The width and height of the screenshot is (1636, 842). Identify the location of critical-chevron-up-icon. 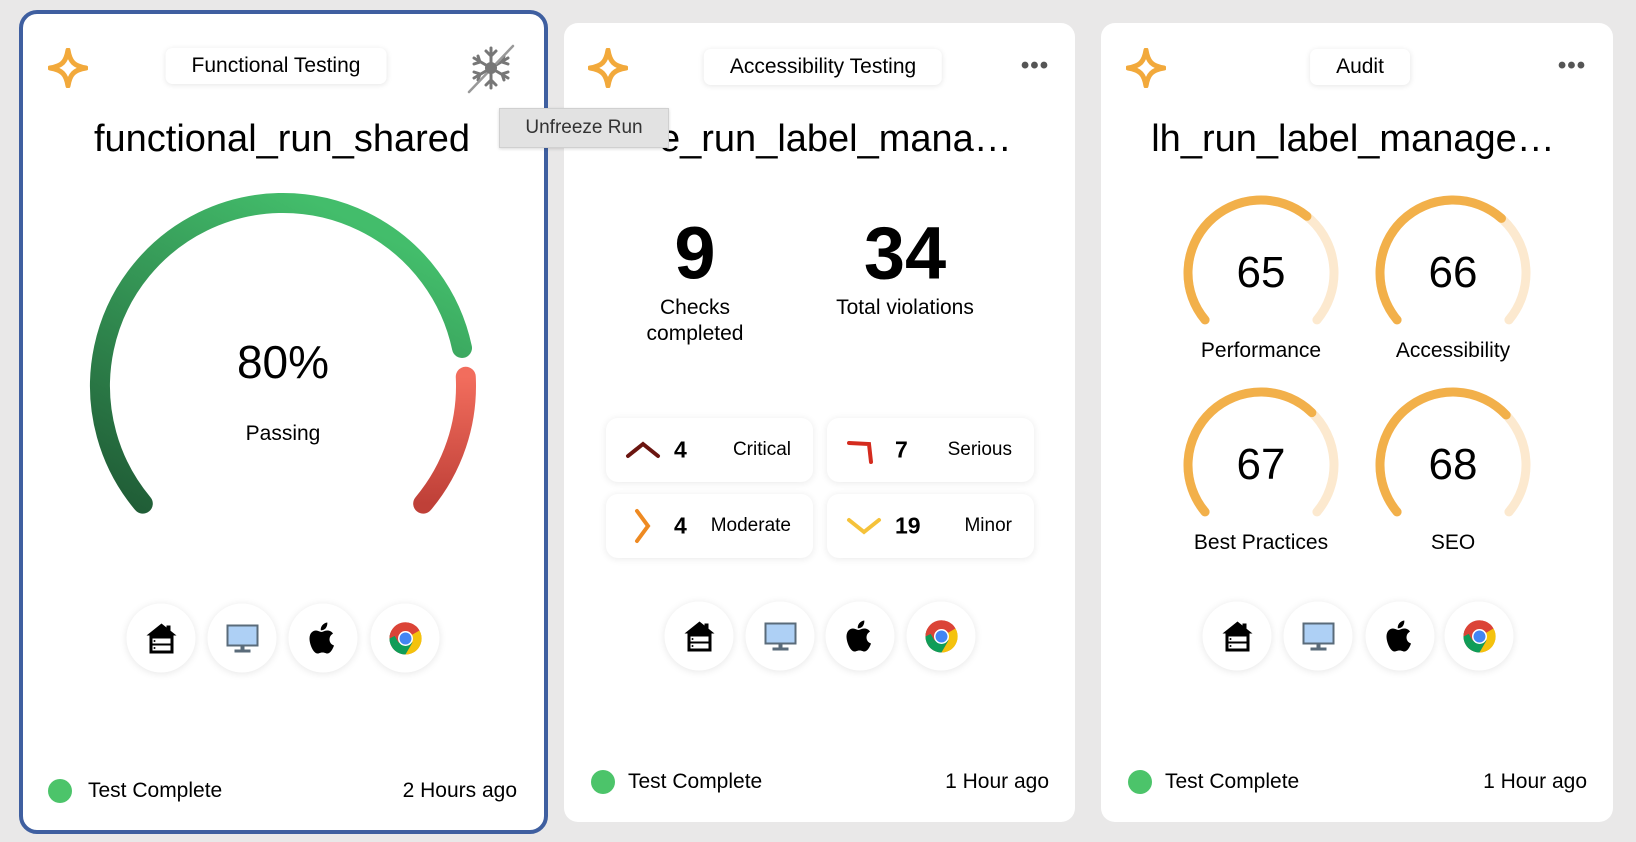
(643, 449).